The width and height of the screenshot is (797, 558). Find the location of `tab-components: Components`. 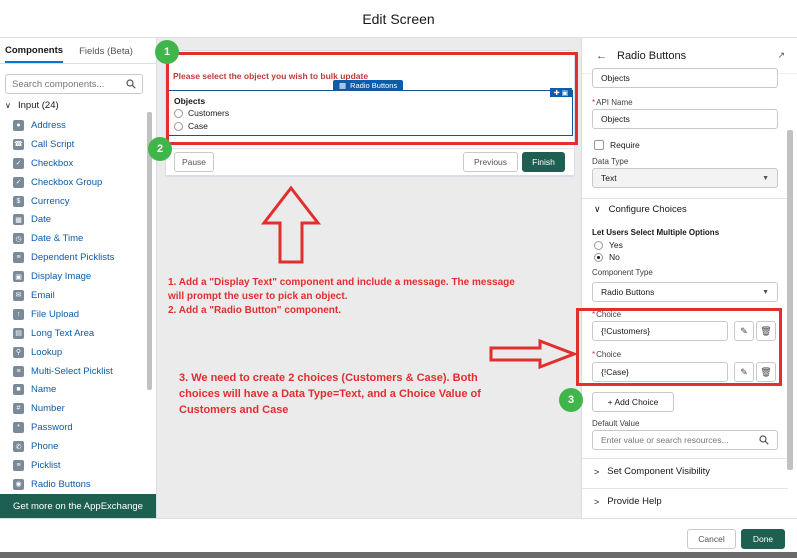

tab-components: Components is located at coordinates (34, 54).